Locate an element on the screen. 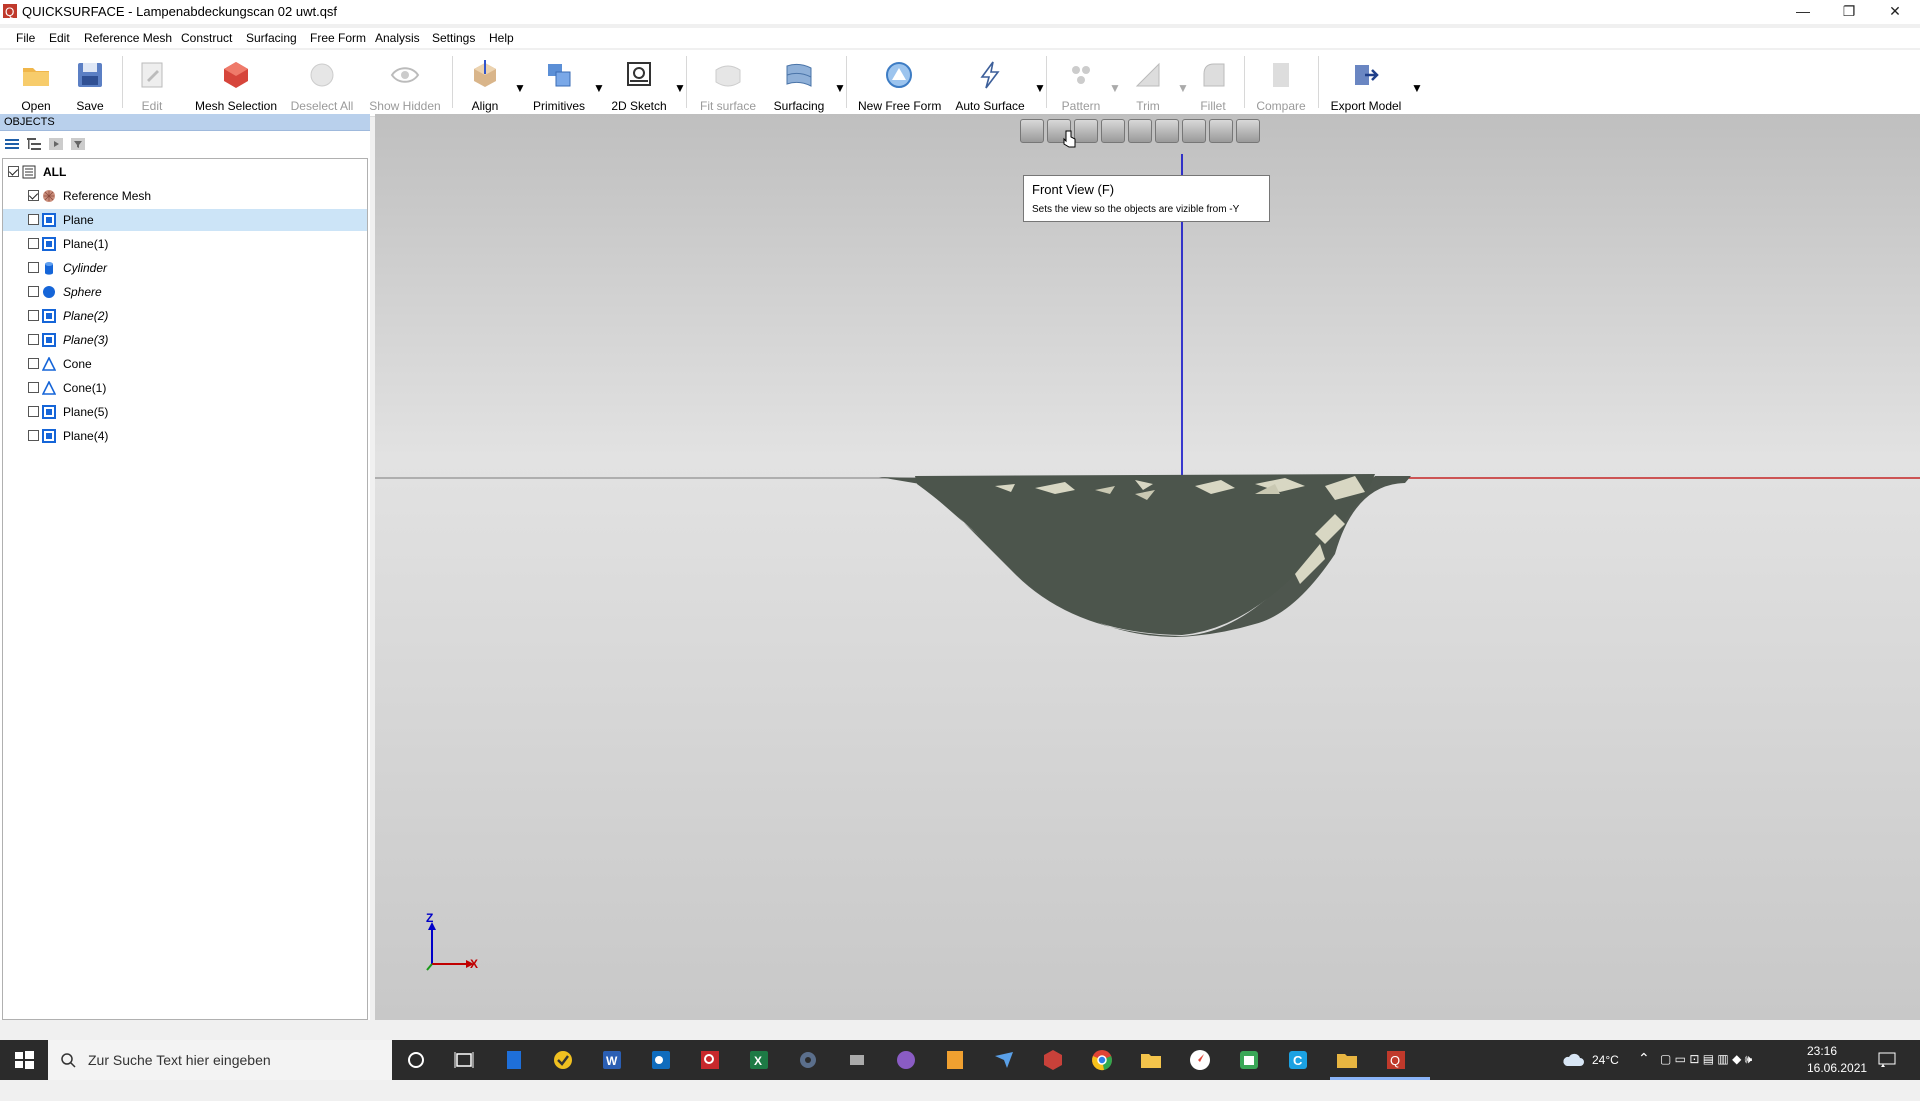 The width and height of the screenshot is (1920, 1101). save-button: Save is located at coordinates (90, 85).